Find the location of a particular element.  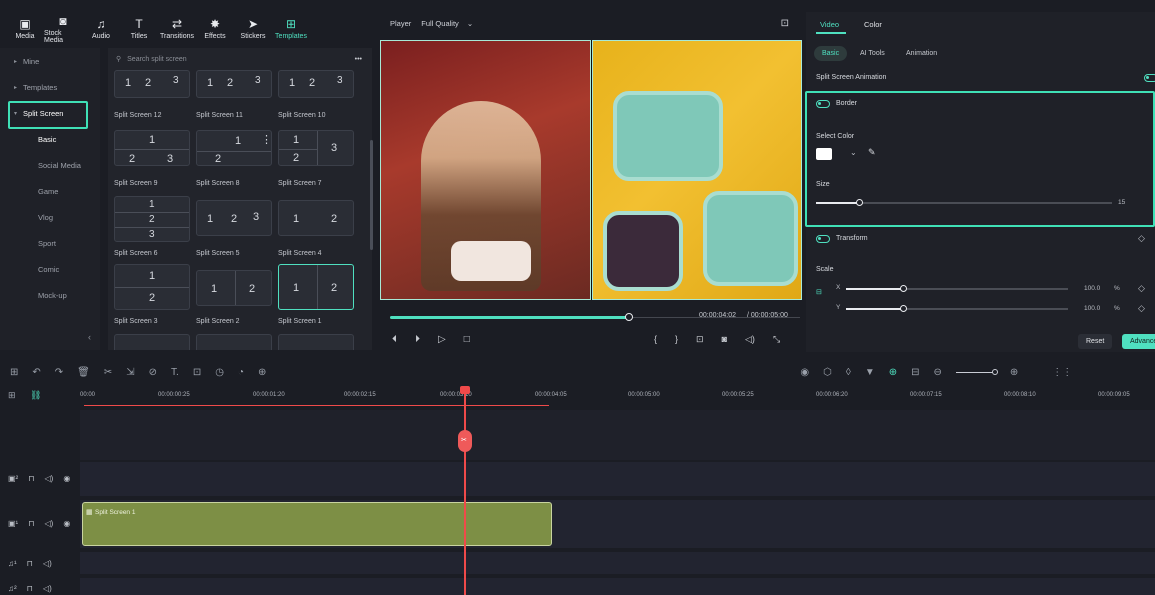

quality-dropdown: Full Quality ⌄ is located at coordinates (447, 23).